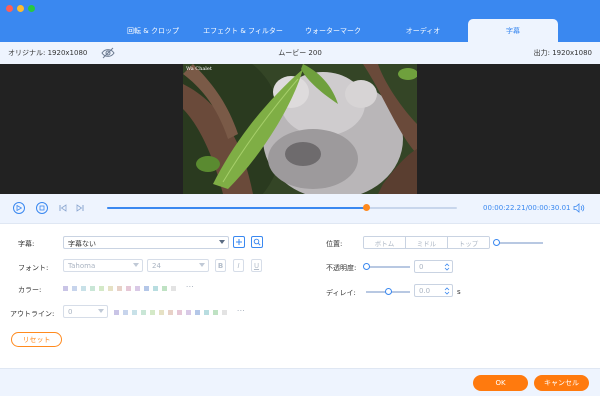  Describe the element at coordinates (341, 268) in the screenshot. I see `opacity-label: 不透明度:` at that location.